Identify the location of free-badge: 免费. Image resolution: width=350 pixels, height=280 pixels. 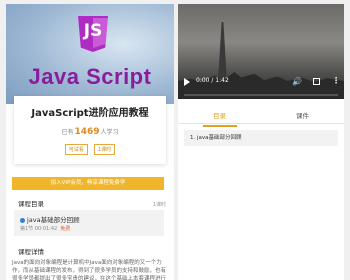
(65, 229).